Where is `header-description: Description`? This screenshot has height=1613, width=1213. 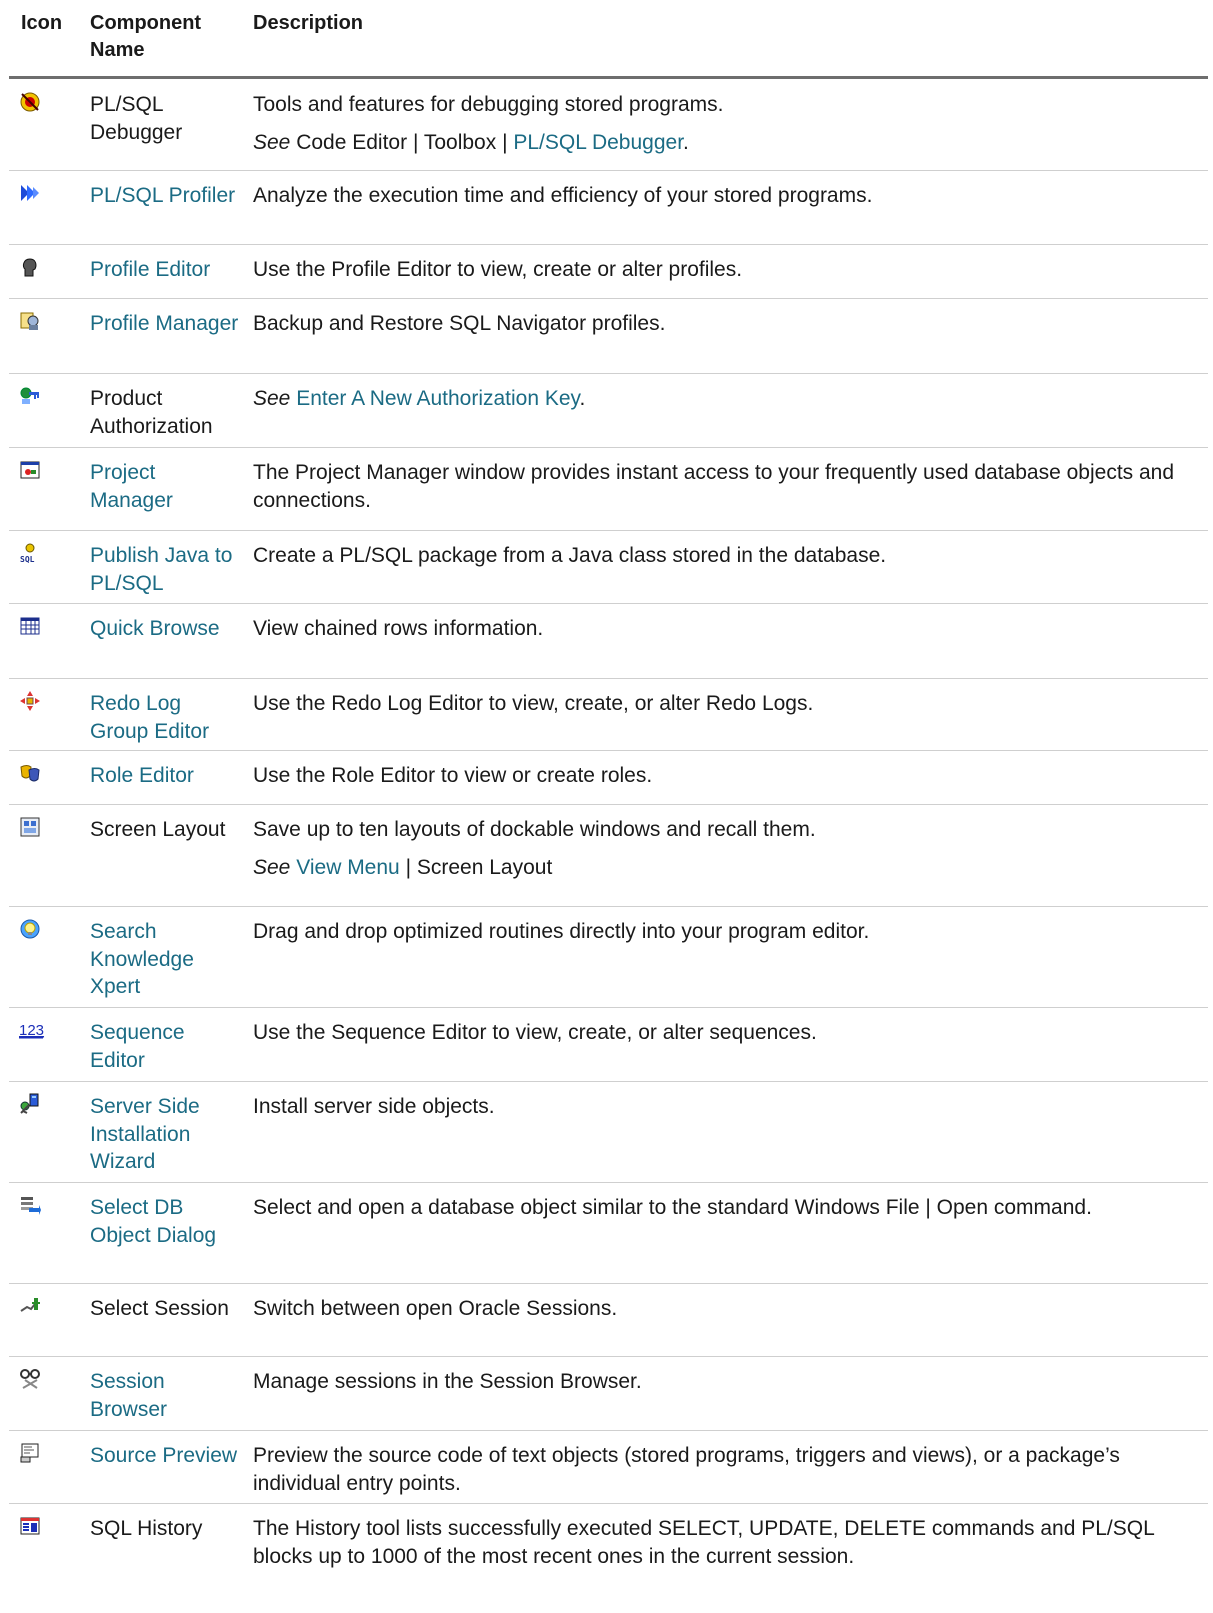 header-description: Description is located at coordinates (308, 23).